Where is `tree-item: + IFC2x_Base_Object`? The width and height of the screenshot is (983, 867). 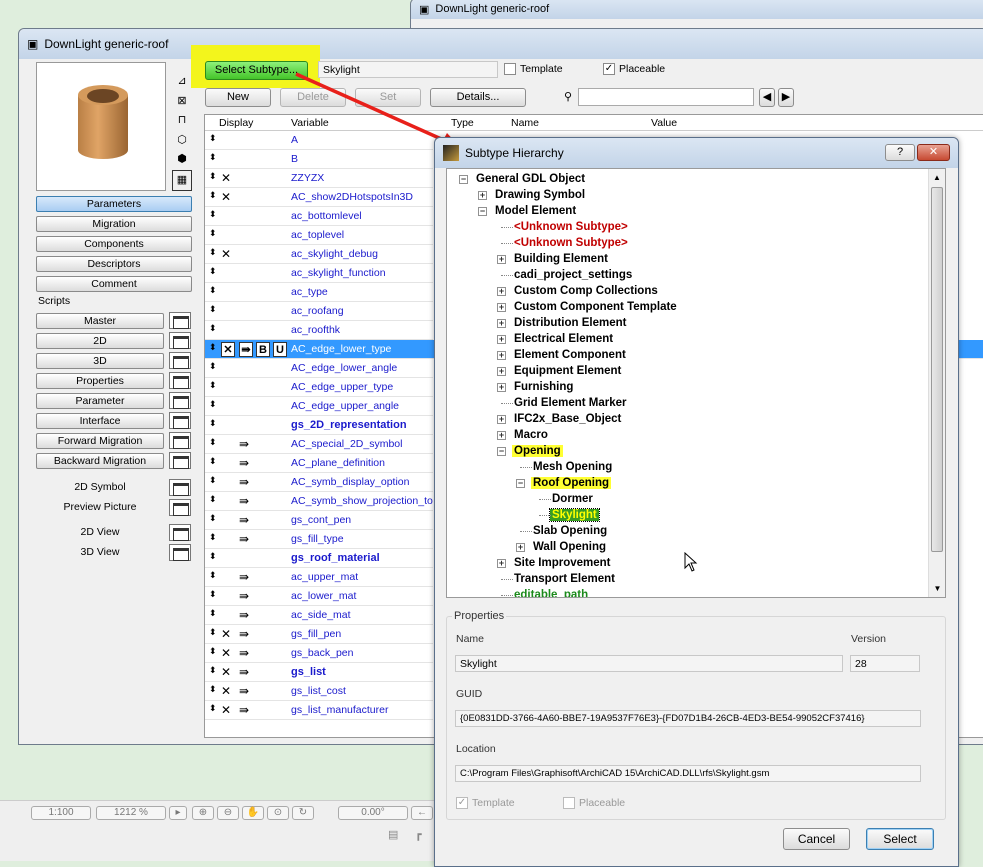 tree-item: + IFC2x_Base_Object is located at coordinates (560, 419).